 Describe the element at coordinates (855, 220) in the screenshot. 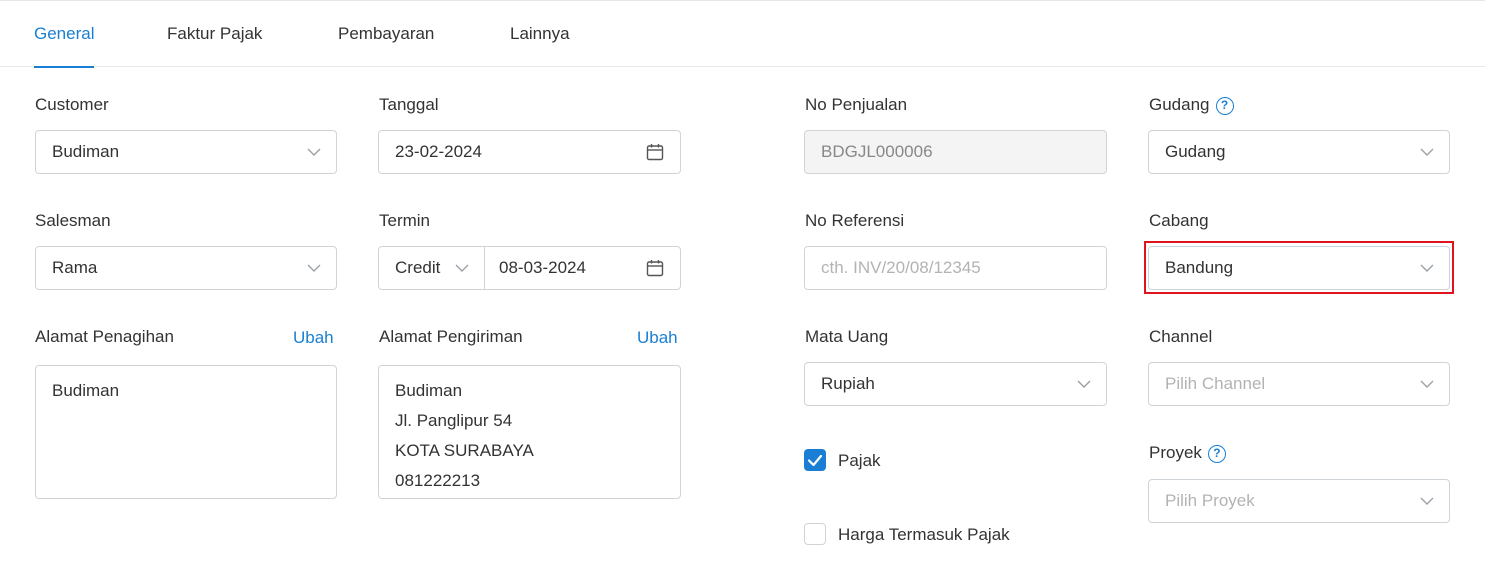

I see `no-referensi-label: No Referensi` at that location.